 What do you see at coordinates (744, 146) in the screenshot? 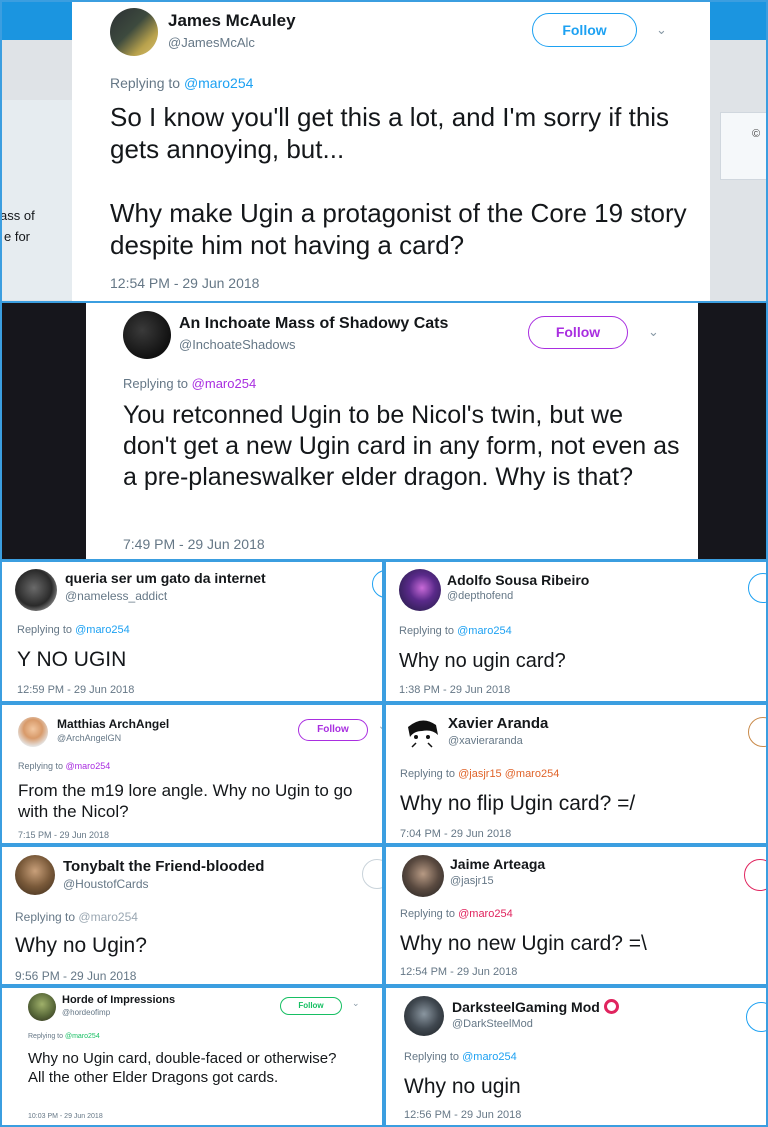
I see `background-card-right` at bounding box center [744, 146].